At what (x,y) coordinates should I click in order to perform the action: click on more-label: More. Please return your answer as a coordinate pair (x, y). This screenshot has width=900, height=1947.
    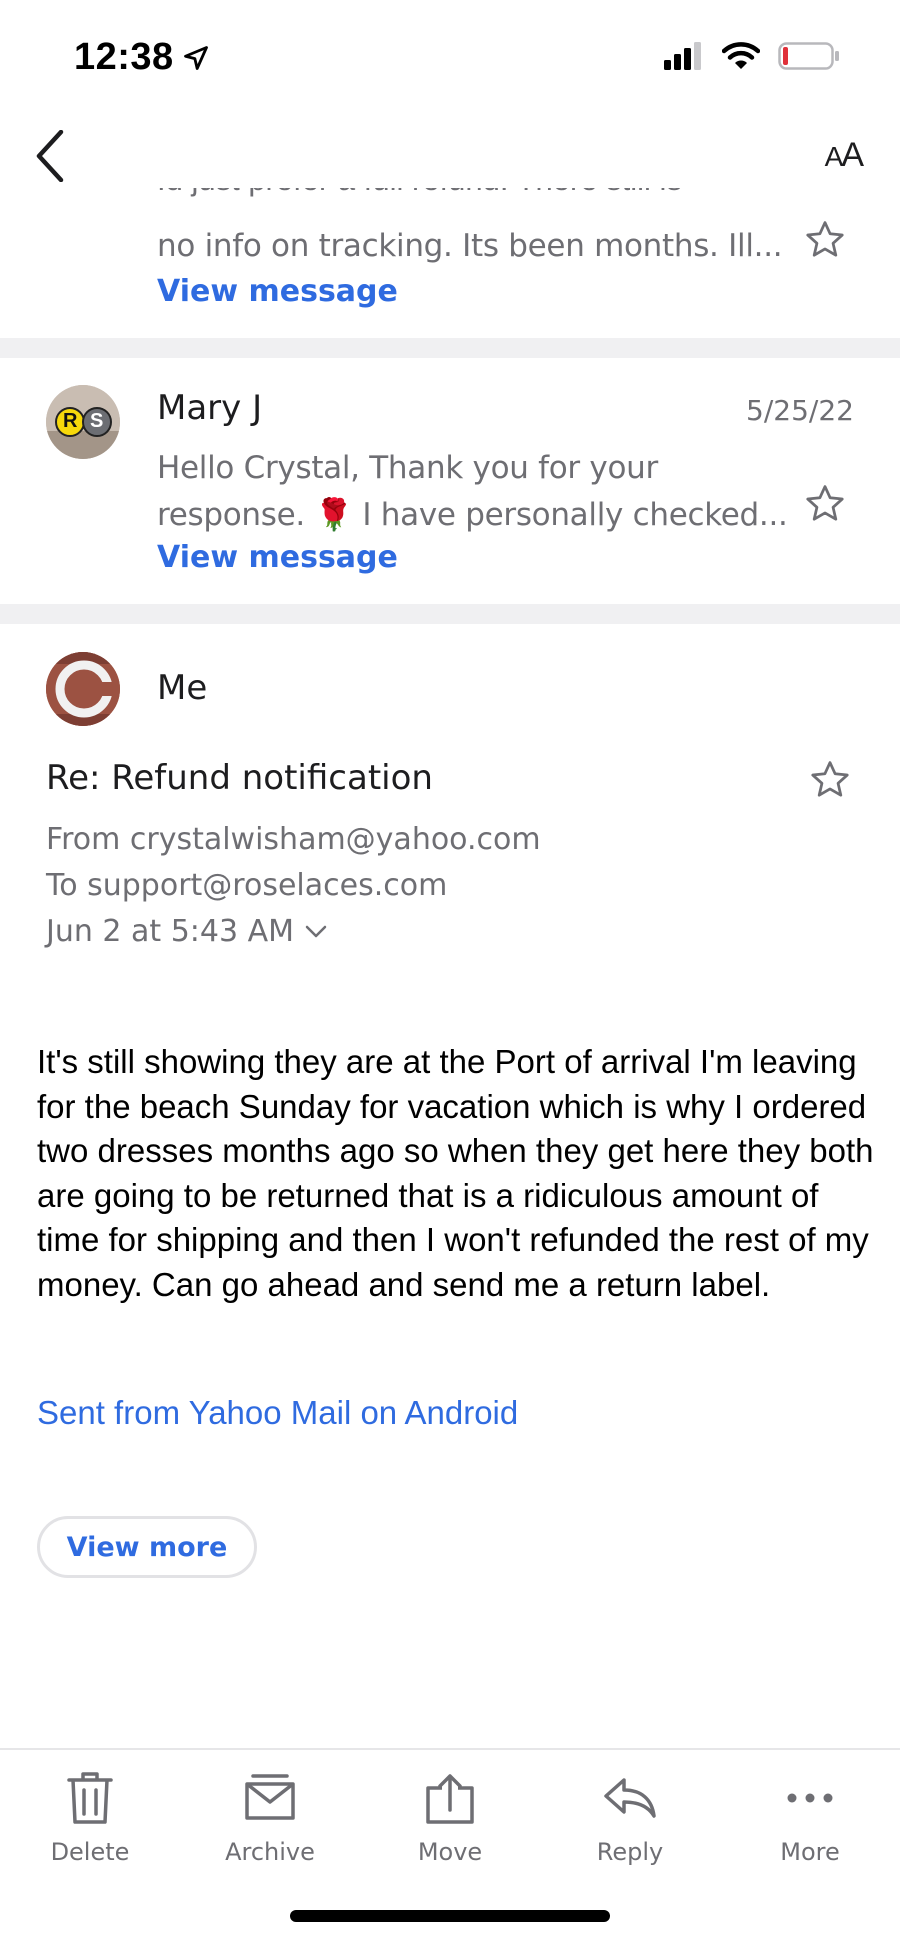
    Looking at the image, I should click on (810, 1852).